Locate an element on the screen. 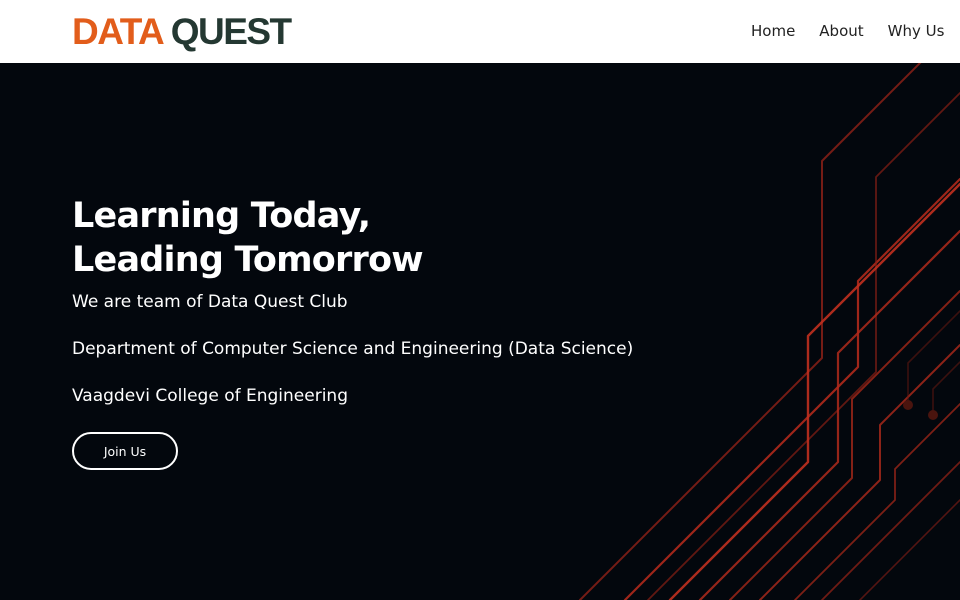 The width and height of the screenshot is (960, 600). join-us-button: Join Us is located at coordinates (125, 451).